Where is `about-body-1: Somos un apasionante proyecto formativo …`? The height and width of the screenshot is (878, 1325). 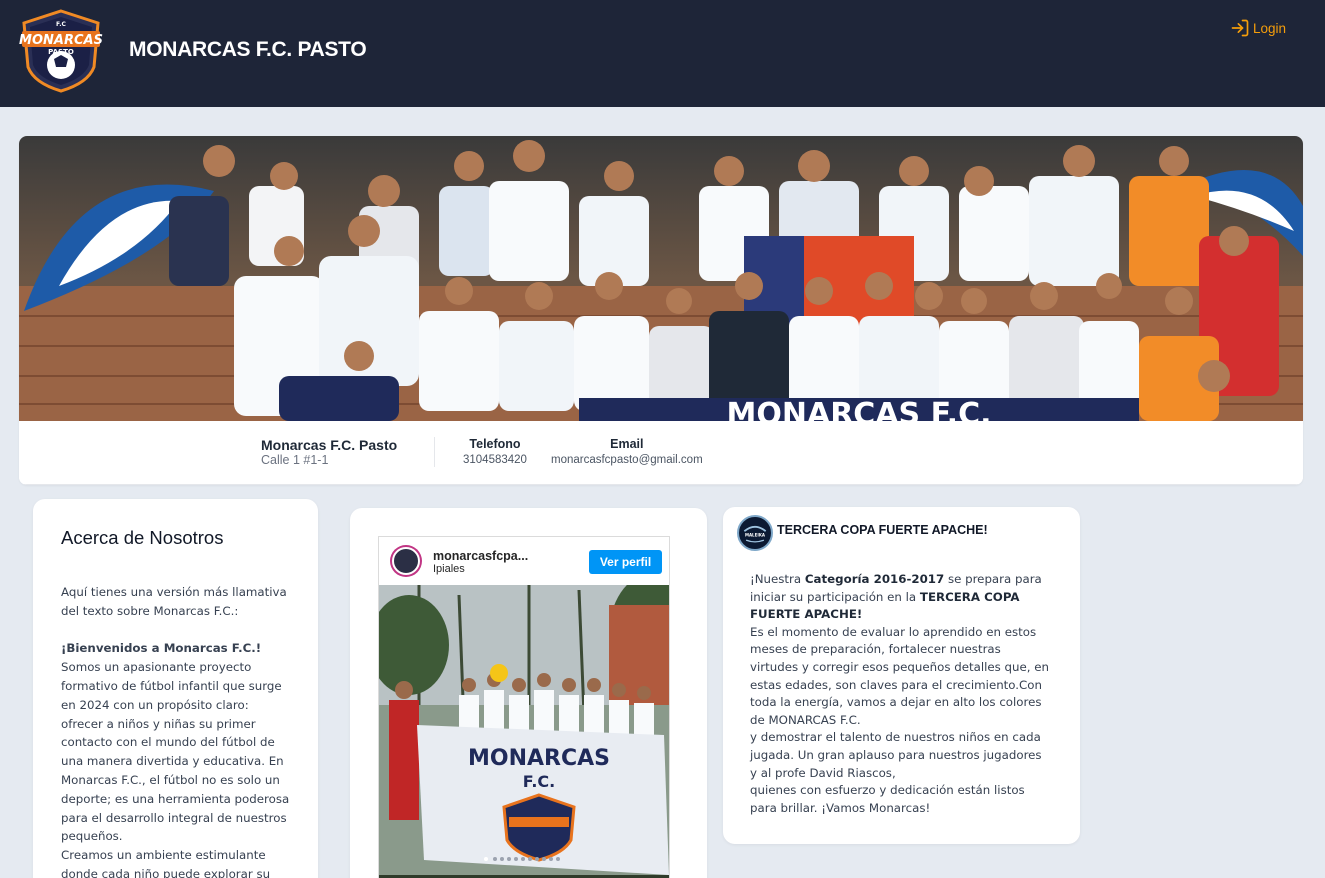
about-body-1: Somos un apasionante proyecto formativo … is located at coordinates (175, 752).